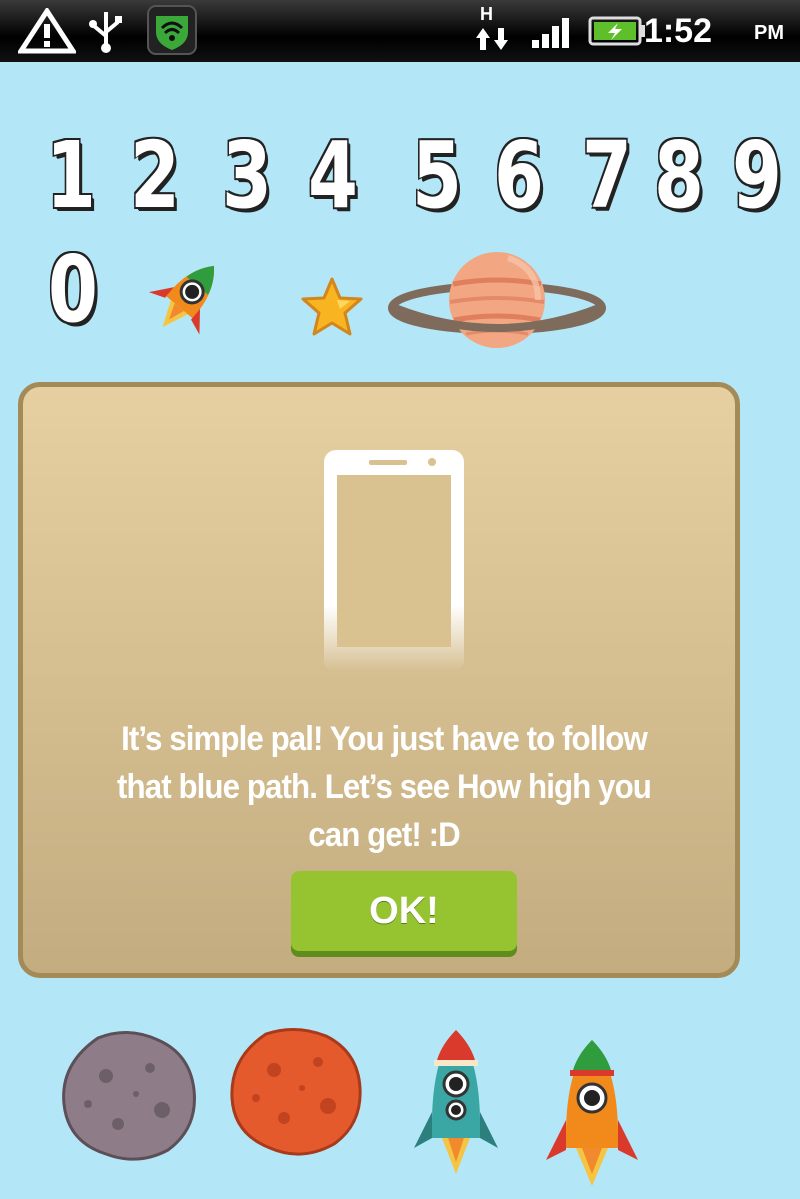  What do you see at coordinates (437, 175) in the screenshot?
I see `digit-5: 5` at bounding box center [437, 175].